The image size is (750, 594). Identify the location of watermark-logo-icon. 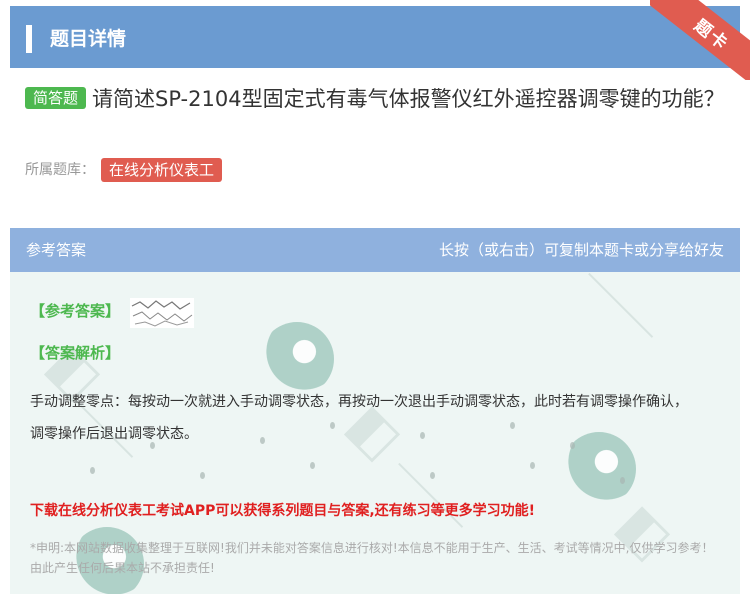
(297, 359).